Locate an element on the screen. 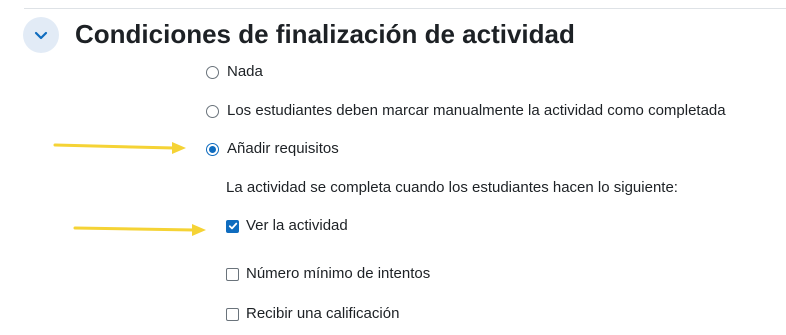  section-title: Condiciones de finalización de actividad is located at coordinates (325, 34).